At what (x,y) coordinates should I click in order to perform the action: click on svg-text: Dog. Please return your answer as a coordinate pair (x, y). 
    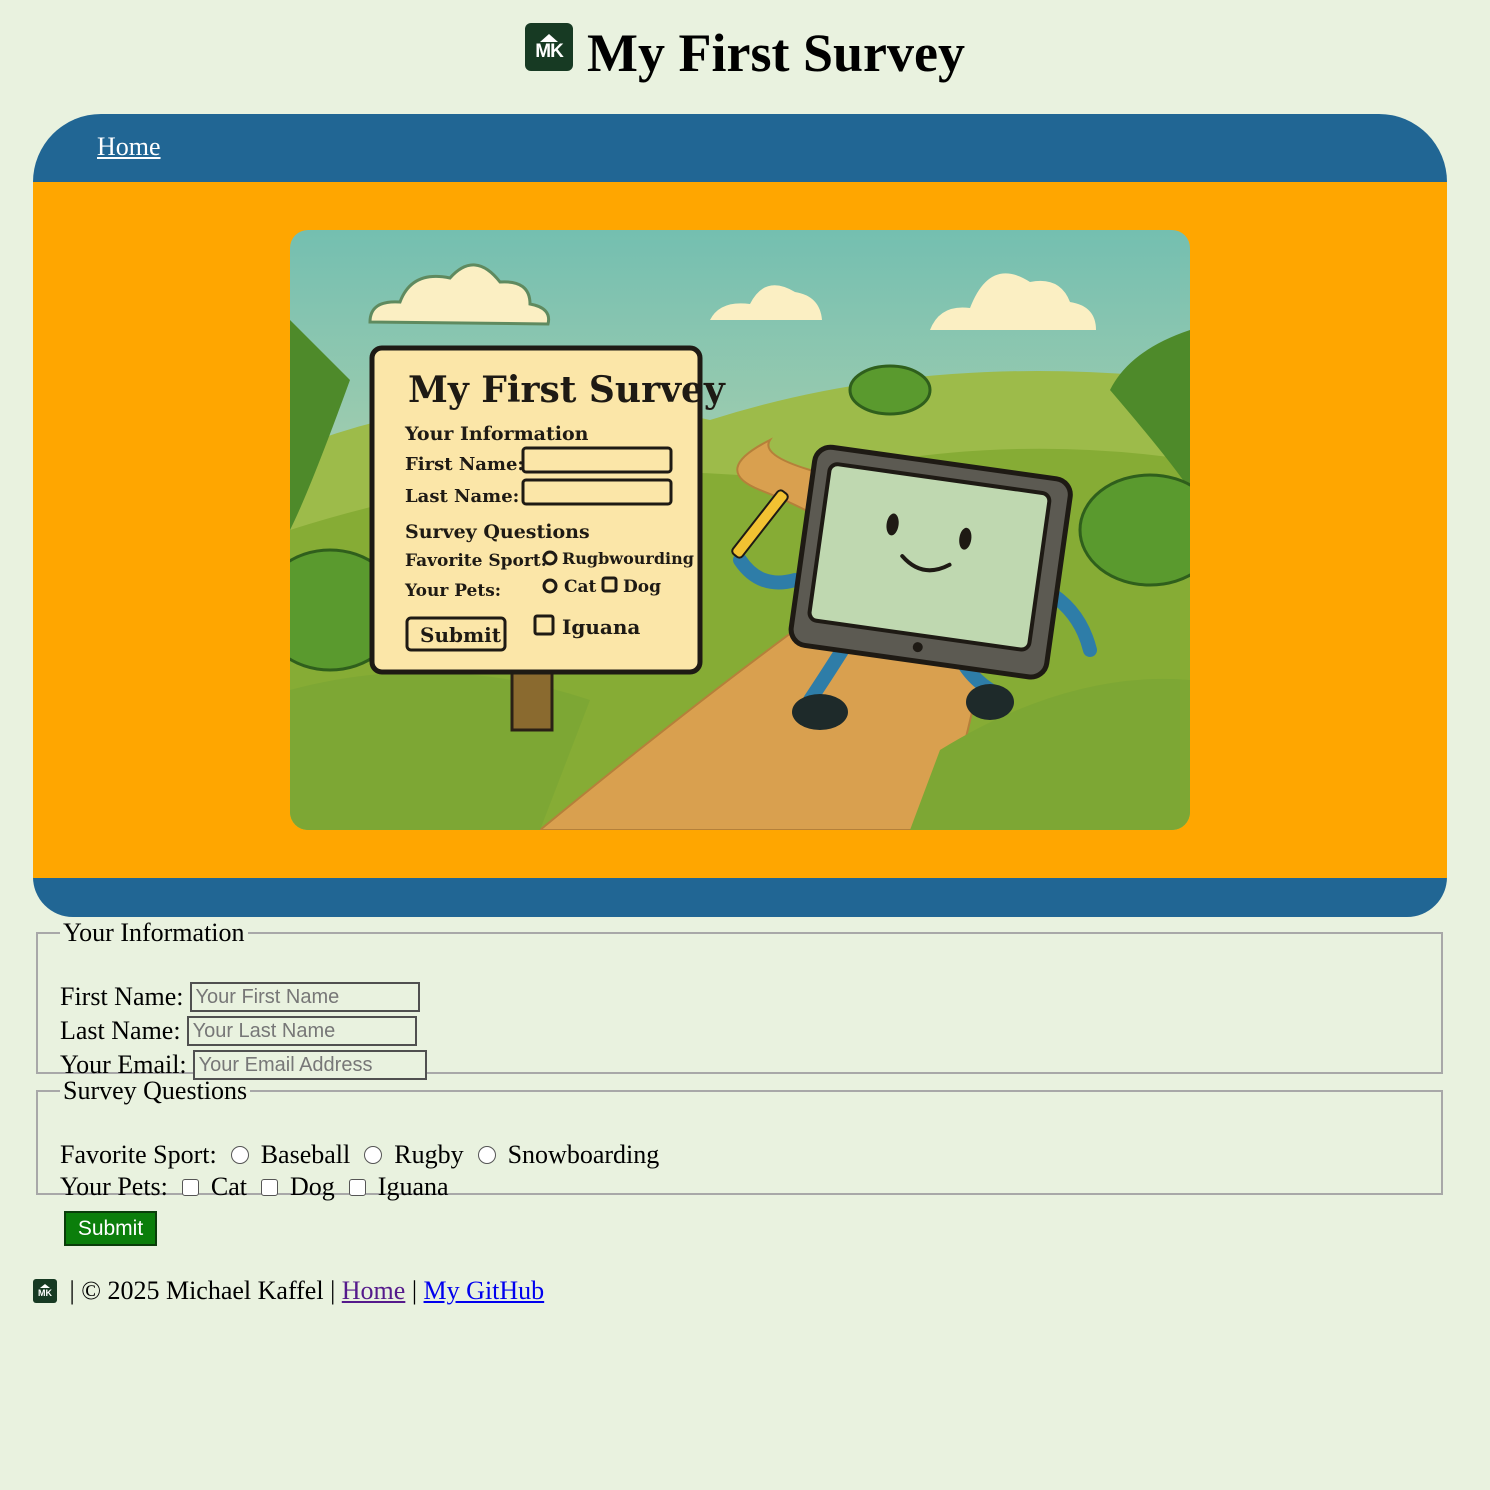
    Looking at the image, I should click on (642, 587).